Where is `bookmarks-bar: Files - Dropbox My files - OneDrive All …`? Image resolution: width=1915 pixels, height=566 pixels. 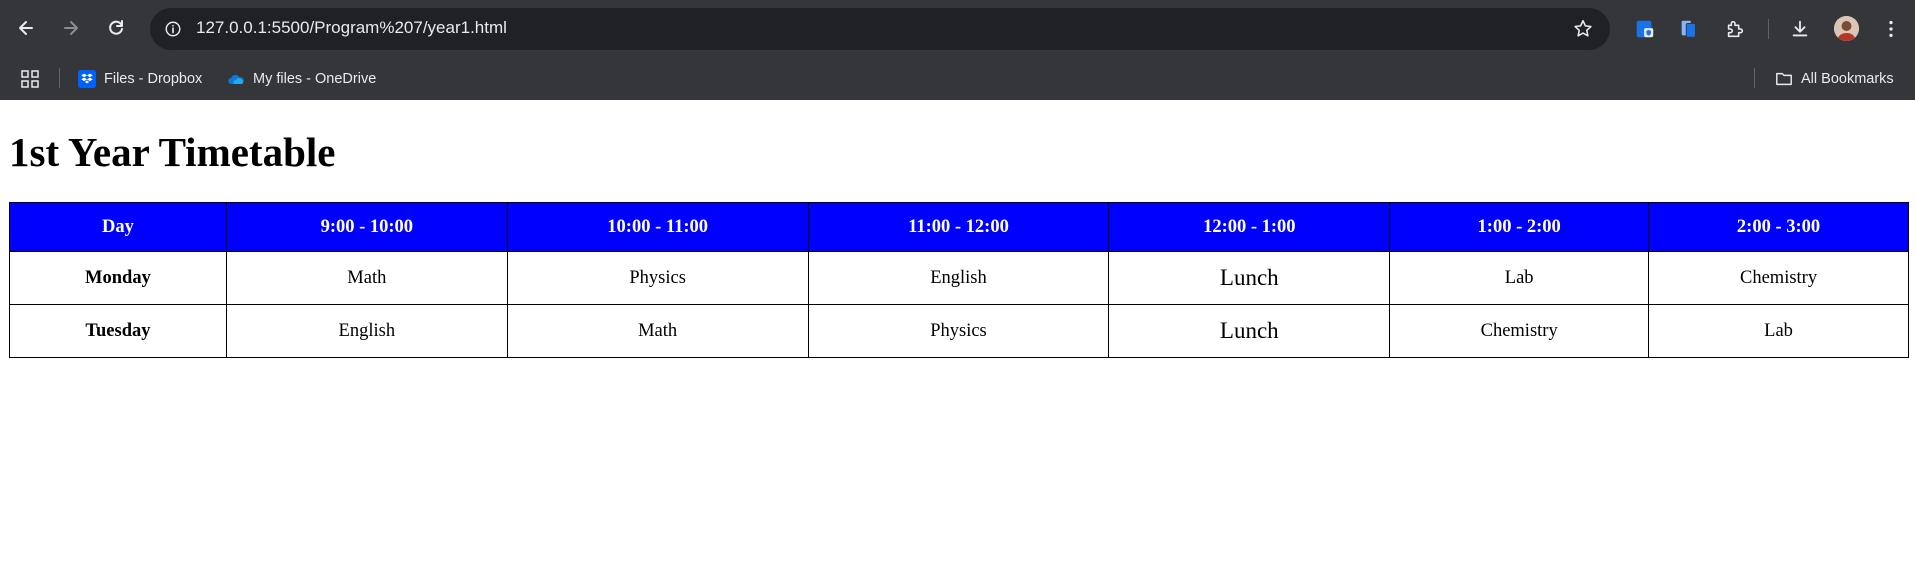 bookmarks-bar: Files - Dropbox My files - OneDrive All … is located at coordinates (957, 79).